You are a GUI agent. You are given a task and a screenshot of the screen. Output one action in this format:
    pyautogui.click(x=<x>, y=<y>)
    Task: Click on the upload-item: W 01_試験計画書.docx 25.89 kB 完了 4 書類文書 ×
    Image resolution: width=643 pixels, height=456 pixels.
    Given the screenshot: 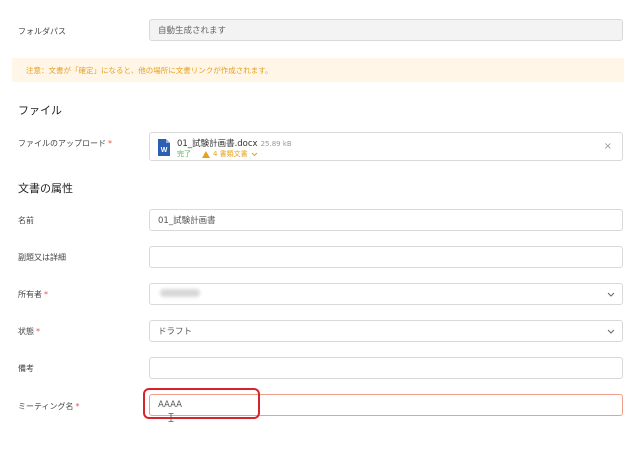 What is the action you would take?
    pyautogui.click(x=386, y=146)
    